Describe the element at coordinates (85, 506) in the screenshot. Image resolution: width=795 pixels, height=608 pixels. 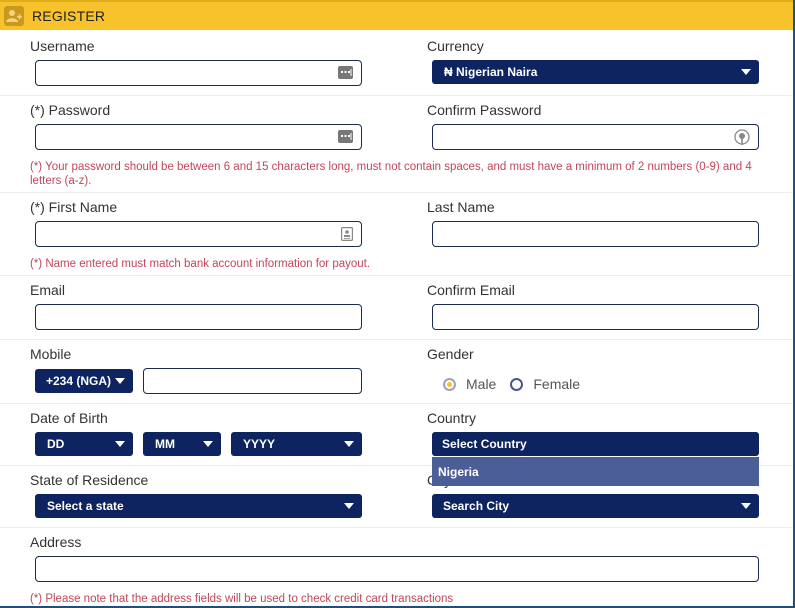
I see `state-selected-value: Select a state` at that location.